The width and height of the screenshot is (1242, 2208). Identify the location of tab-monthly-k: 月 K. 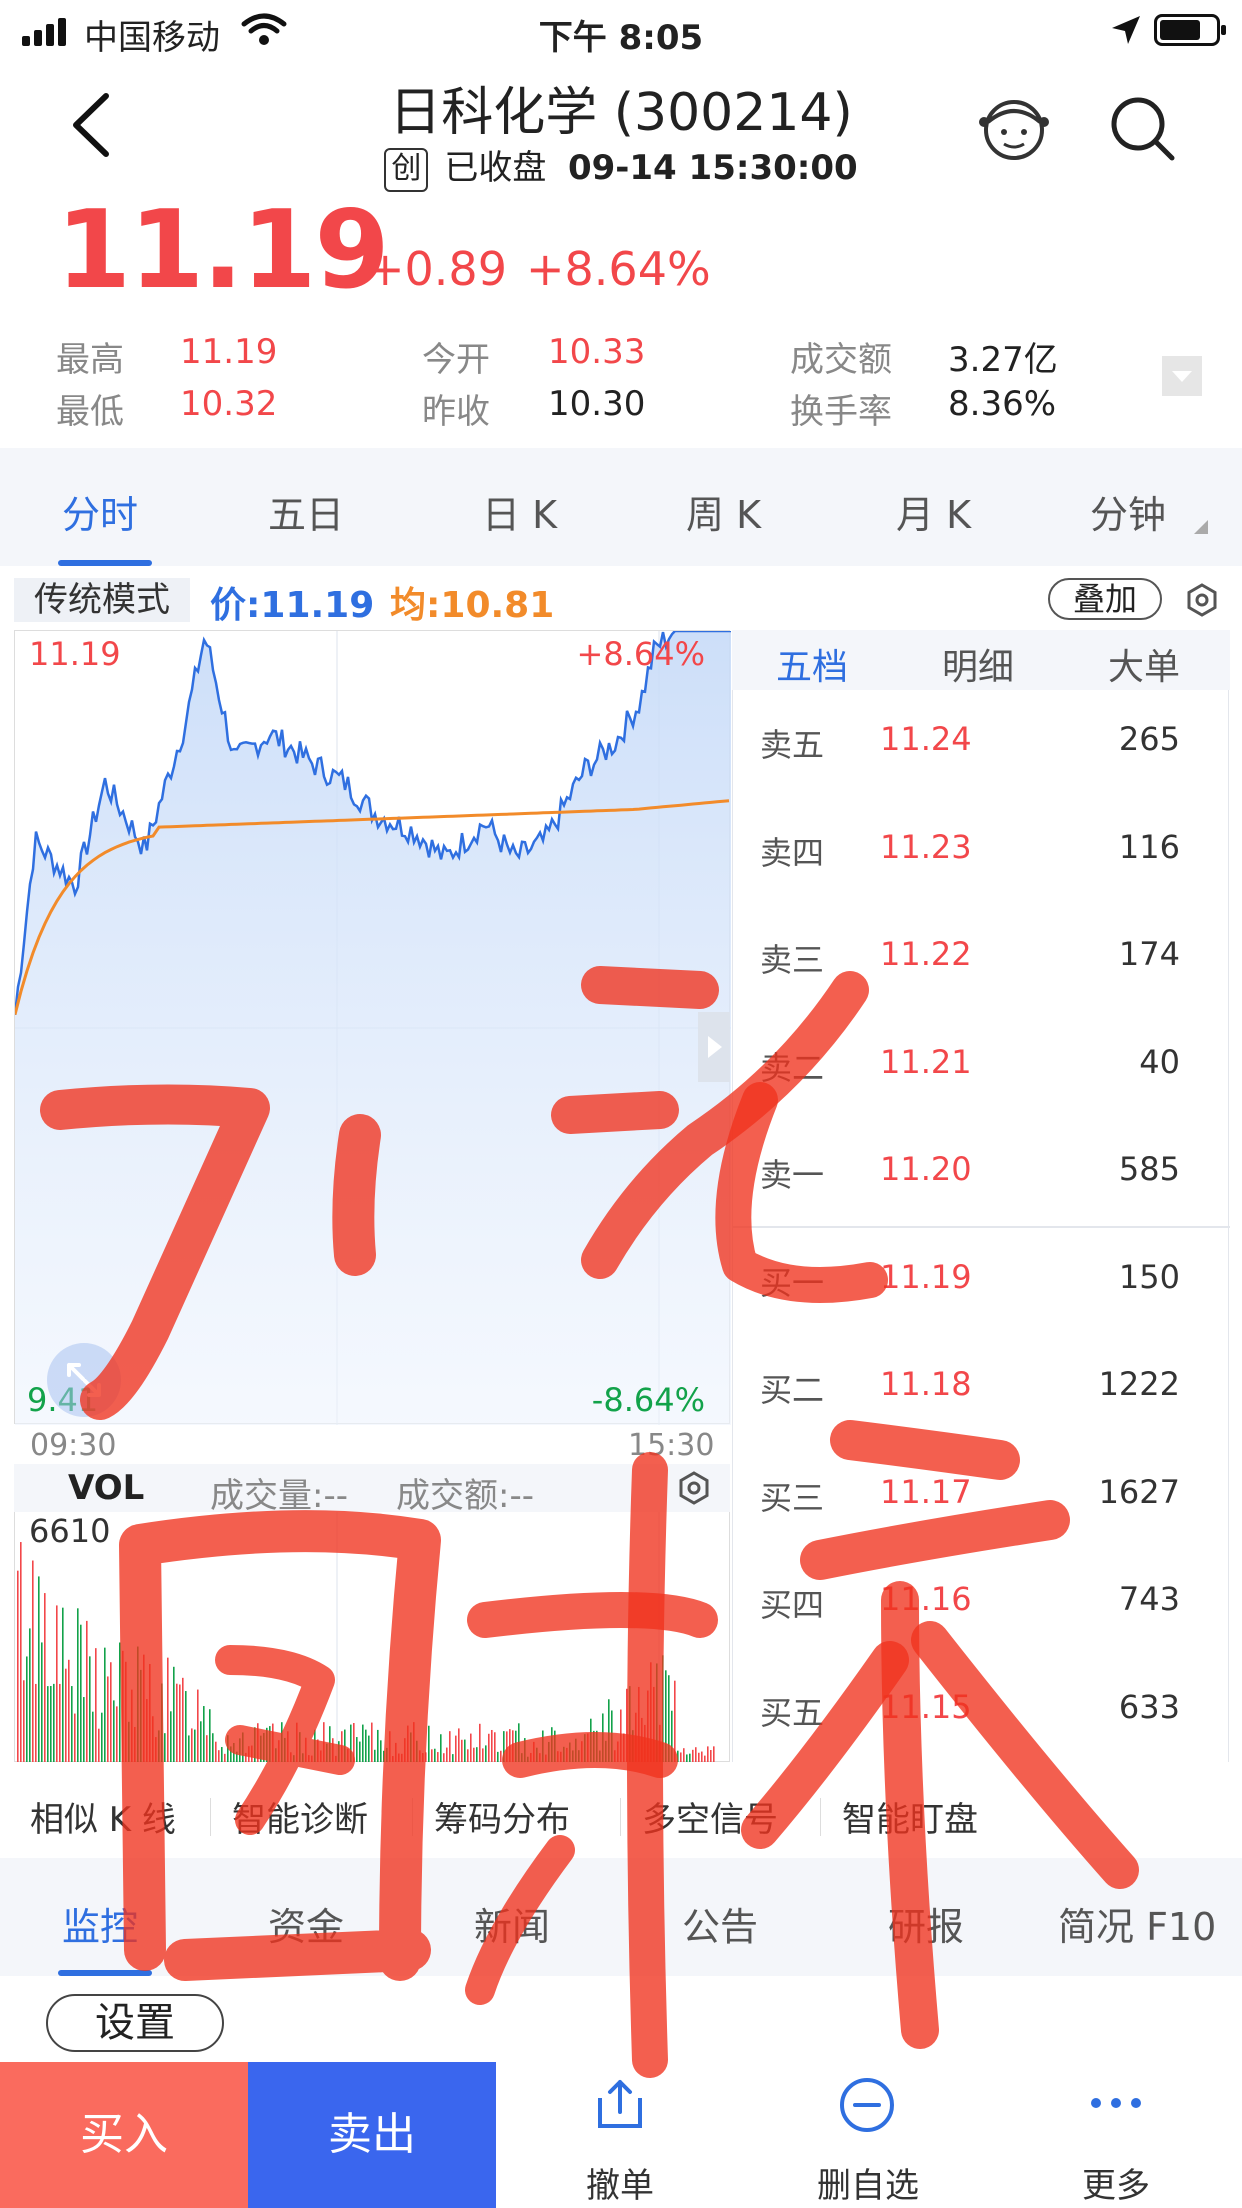
(933, 511).